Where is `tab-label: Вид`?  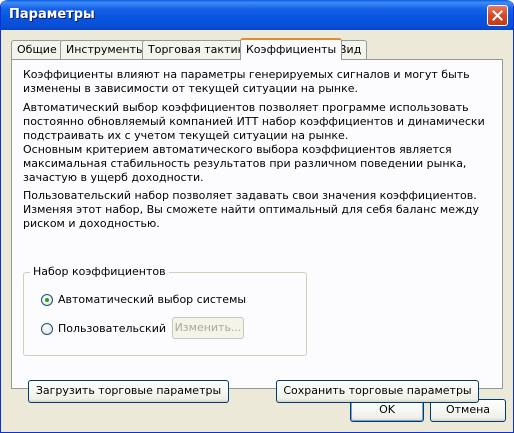 tab-label: Вид is located at coordinates (350, 49).